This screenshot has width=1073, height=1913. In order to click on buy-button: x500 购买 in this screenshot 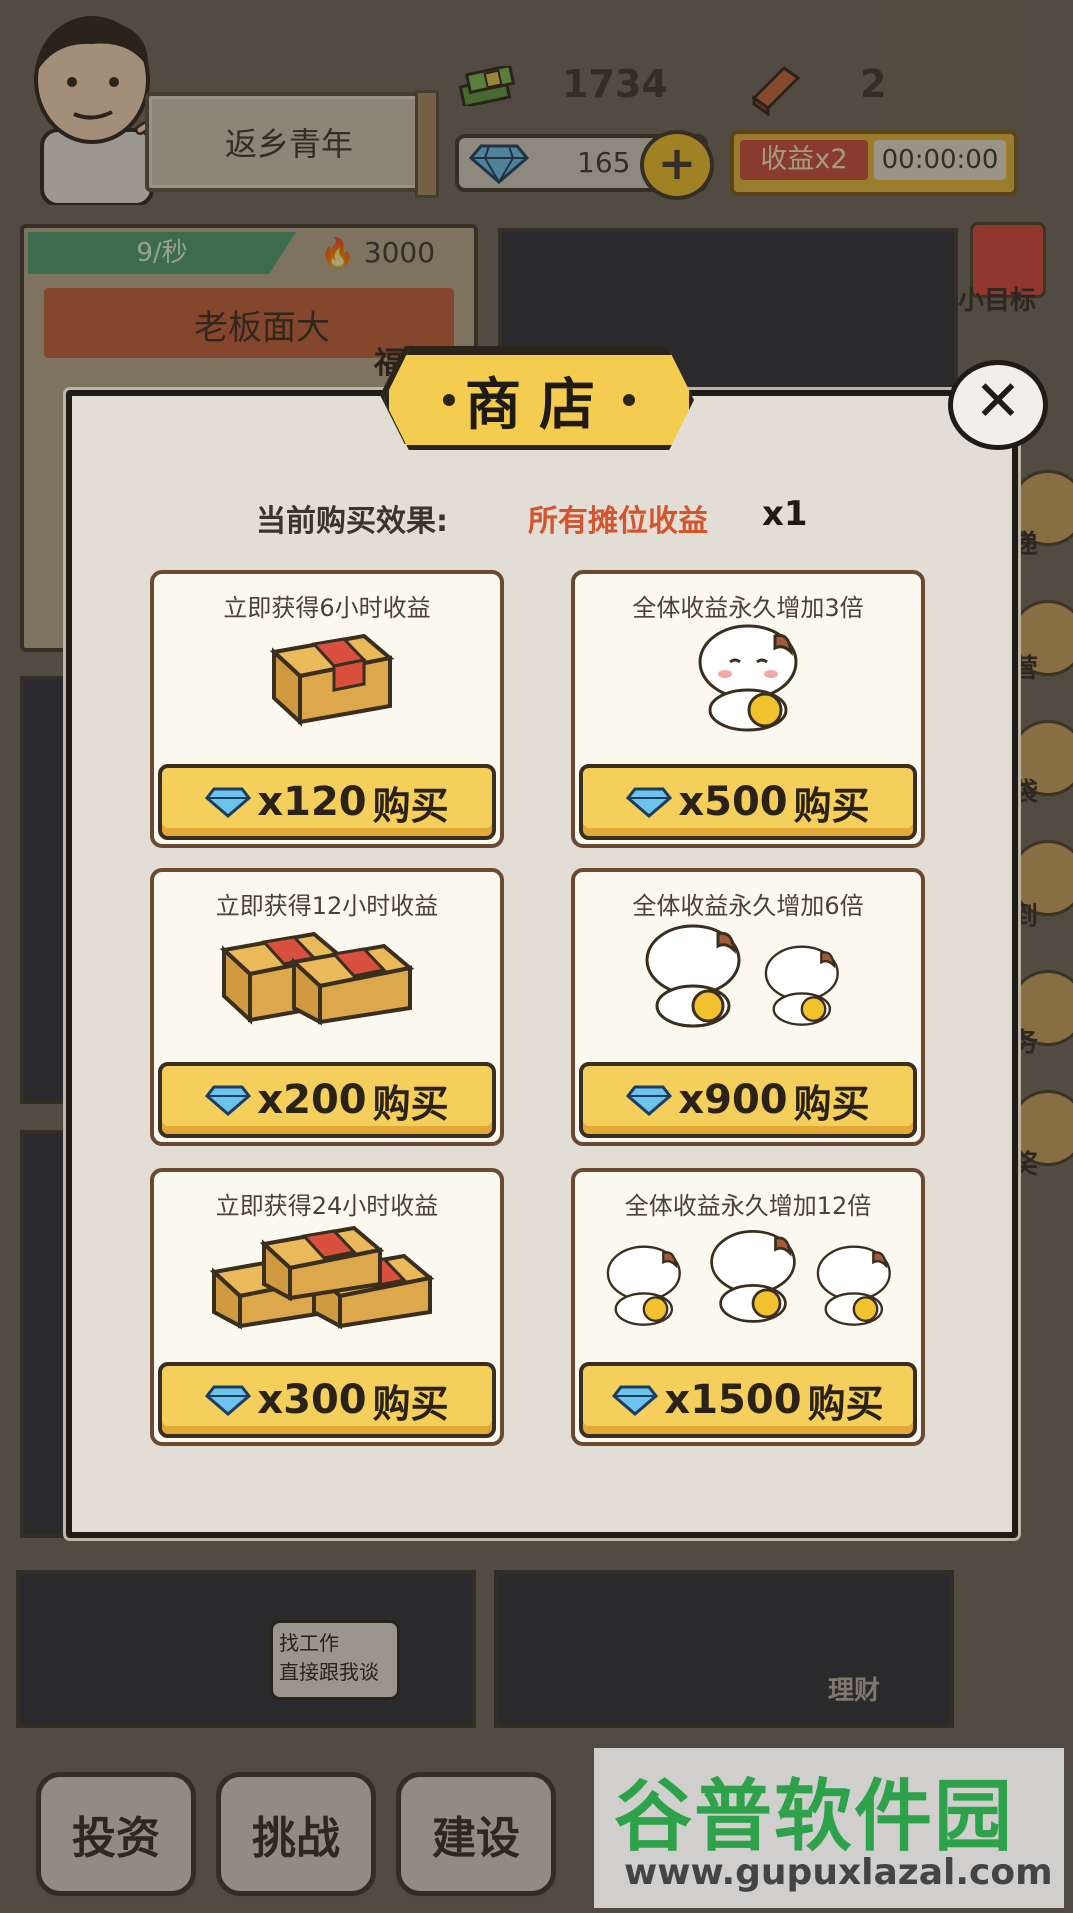, I will do `click(748, 802)`.